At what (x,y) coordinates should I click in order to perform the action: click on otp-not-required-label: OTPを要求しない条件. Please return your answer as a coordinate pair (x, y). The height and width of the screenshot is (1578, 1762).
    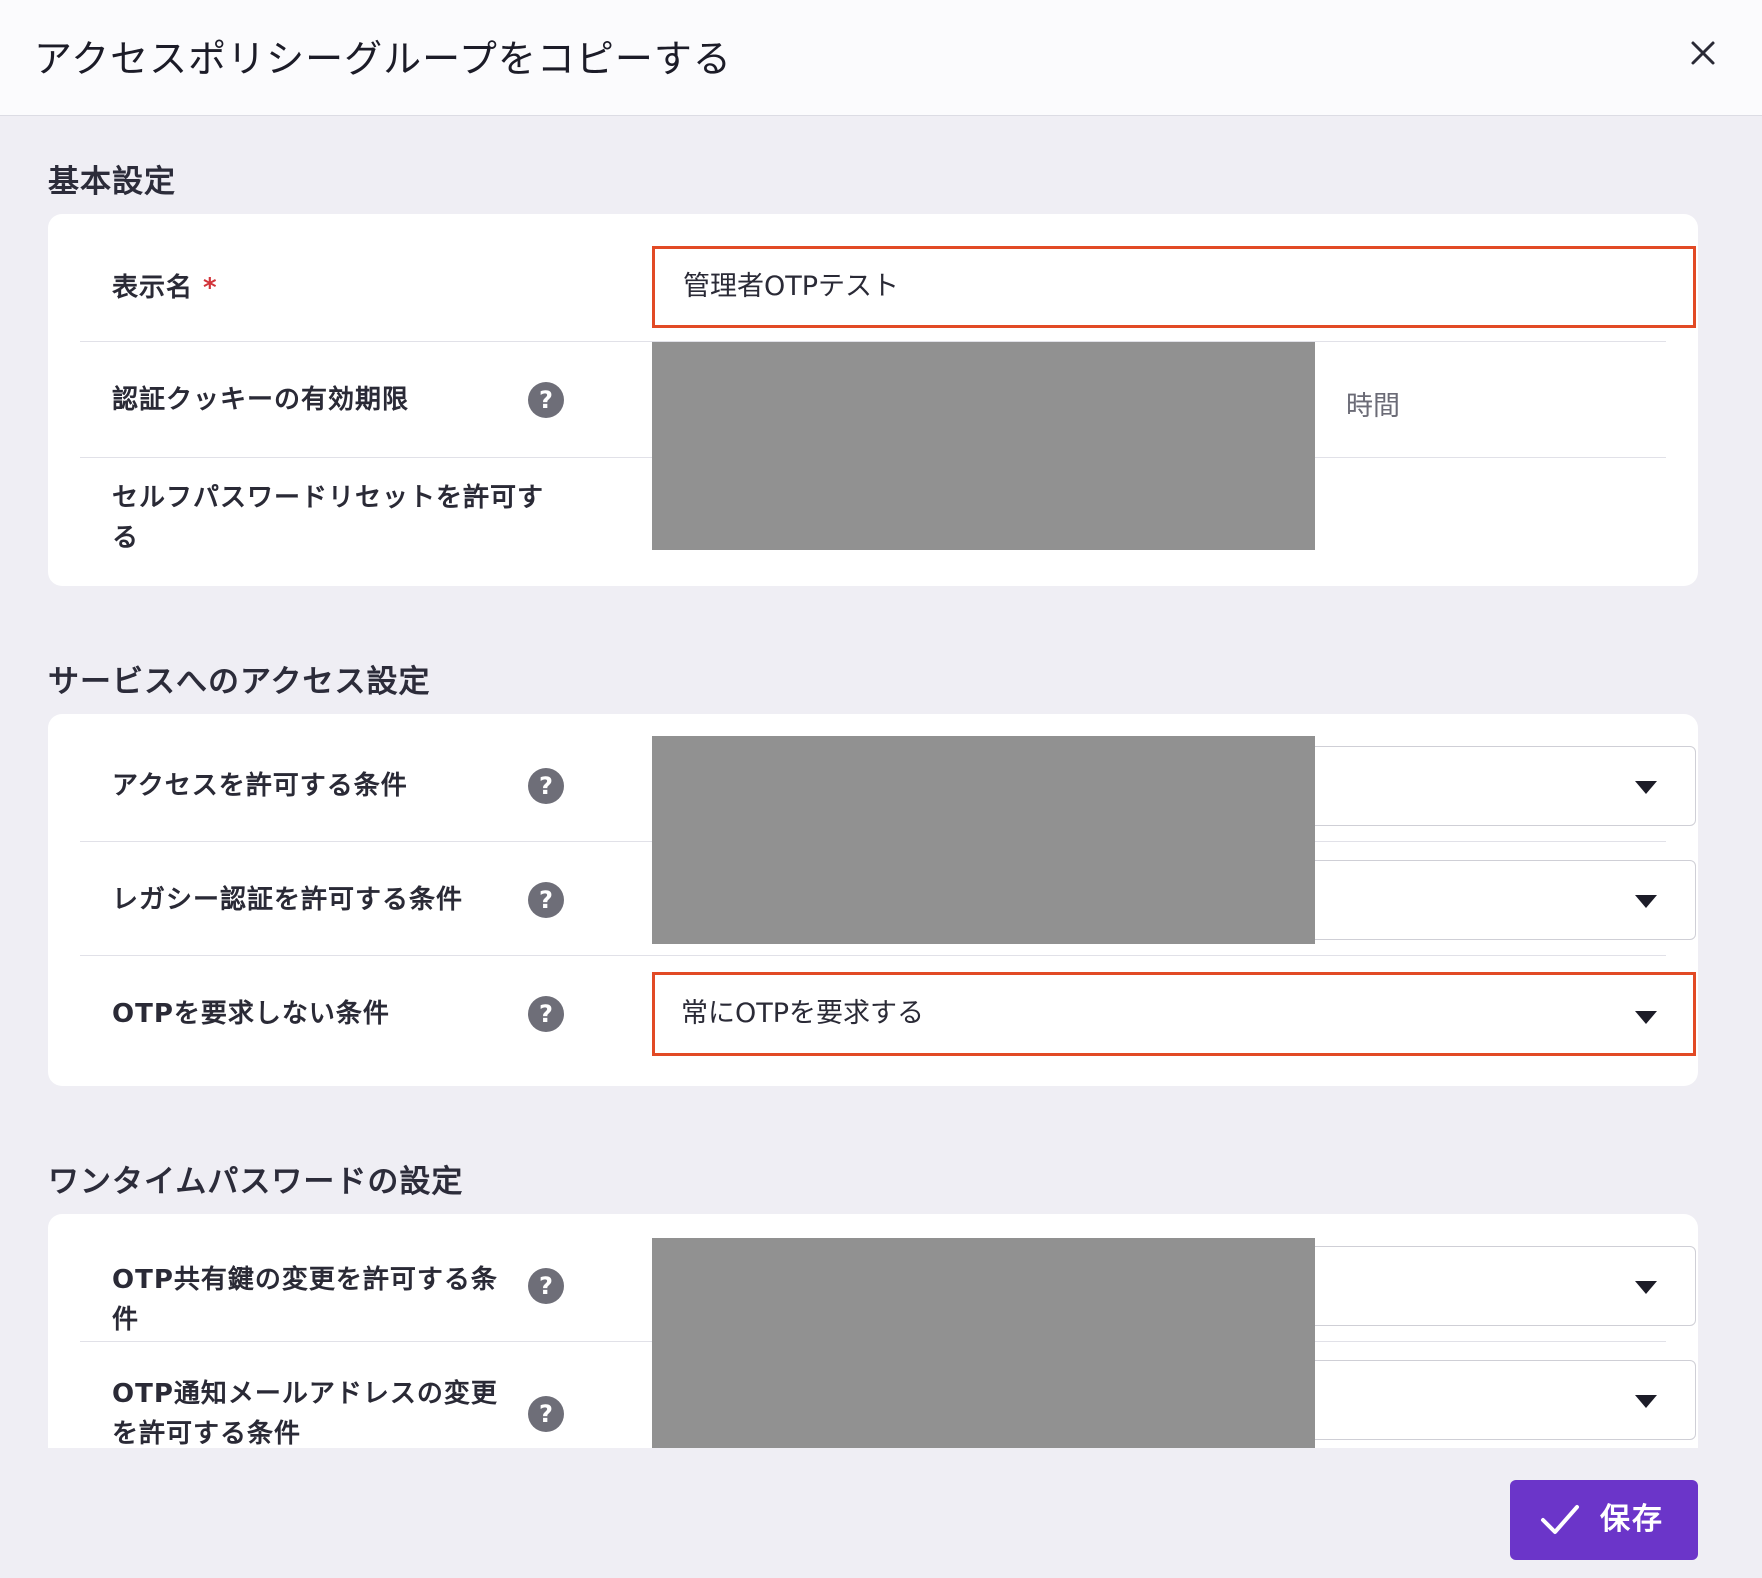
    Looking at the image, I should click on (251, 1014).